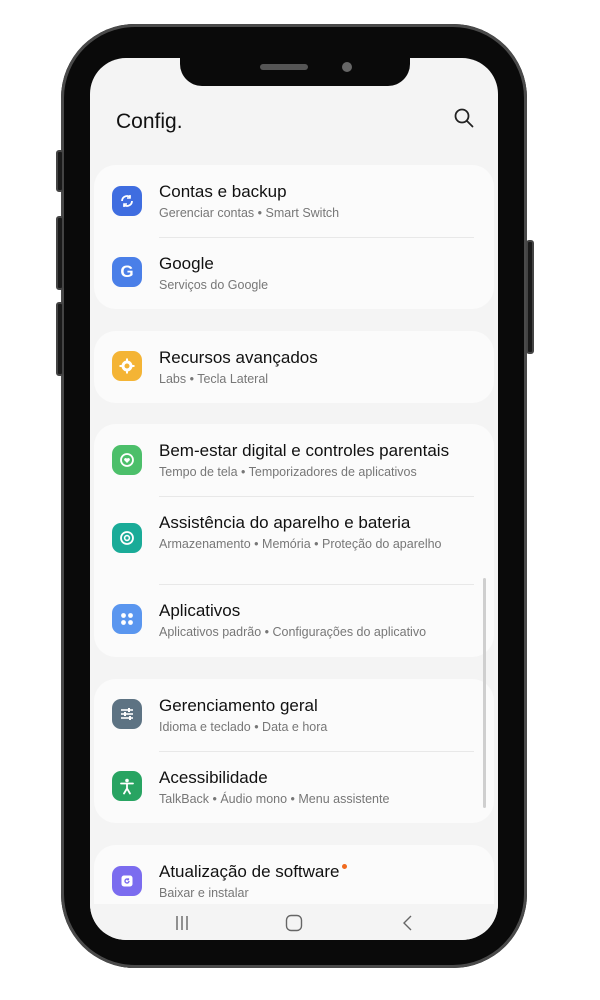 The width and height of the screenshot is (600, 1000). I want to click on item-title: Contas e backup, so click(223, 191).